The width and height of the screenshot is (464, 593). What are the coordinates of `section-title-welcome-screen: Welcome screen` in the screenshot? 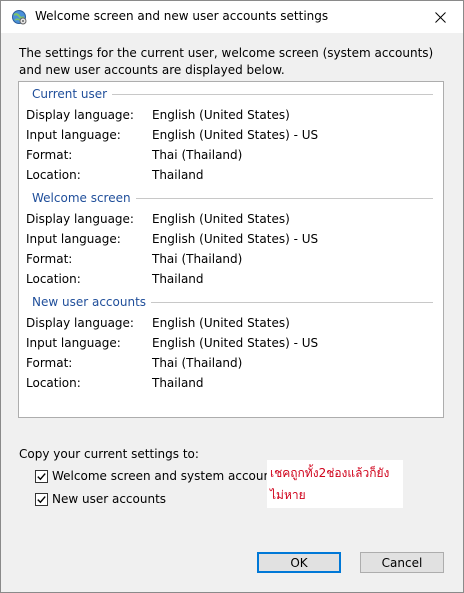 It's located at (84, 198).